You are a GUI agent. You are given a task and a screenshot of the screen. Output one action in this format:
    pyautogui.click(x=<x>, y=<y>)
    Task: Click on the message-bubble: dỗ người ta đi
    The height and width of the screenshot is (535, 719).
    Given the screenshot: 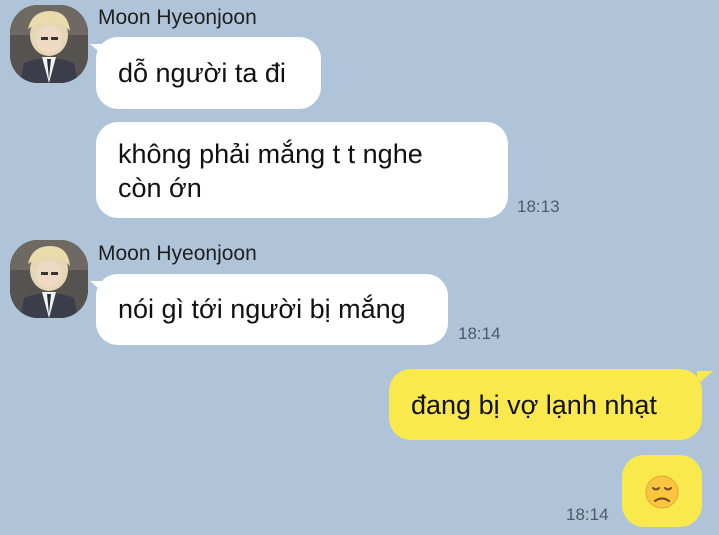 What is the action you would take?
    pyautogui.click(x=208, y=73)
    